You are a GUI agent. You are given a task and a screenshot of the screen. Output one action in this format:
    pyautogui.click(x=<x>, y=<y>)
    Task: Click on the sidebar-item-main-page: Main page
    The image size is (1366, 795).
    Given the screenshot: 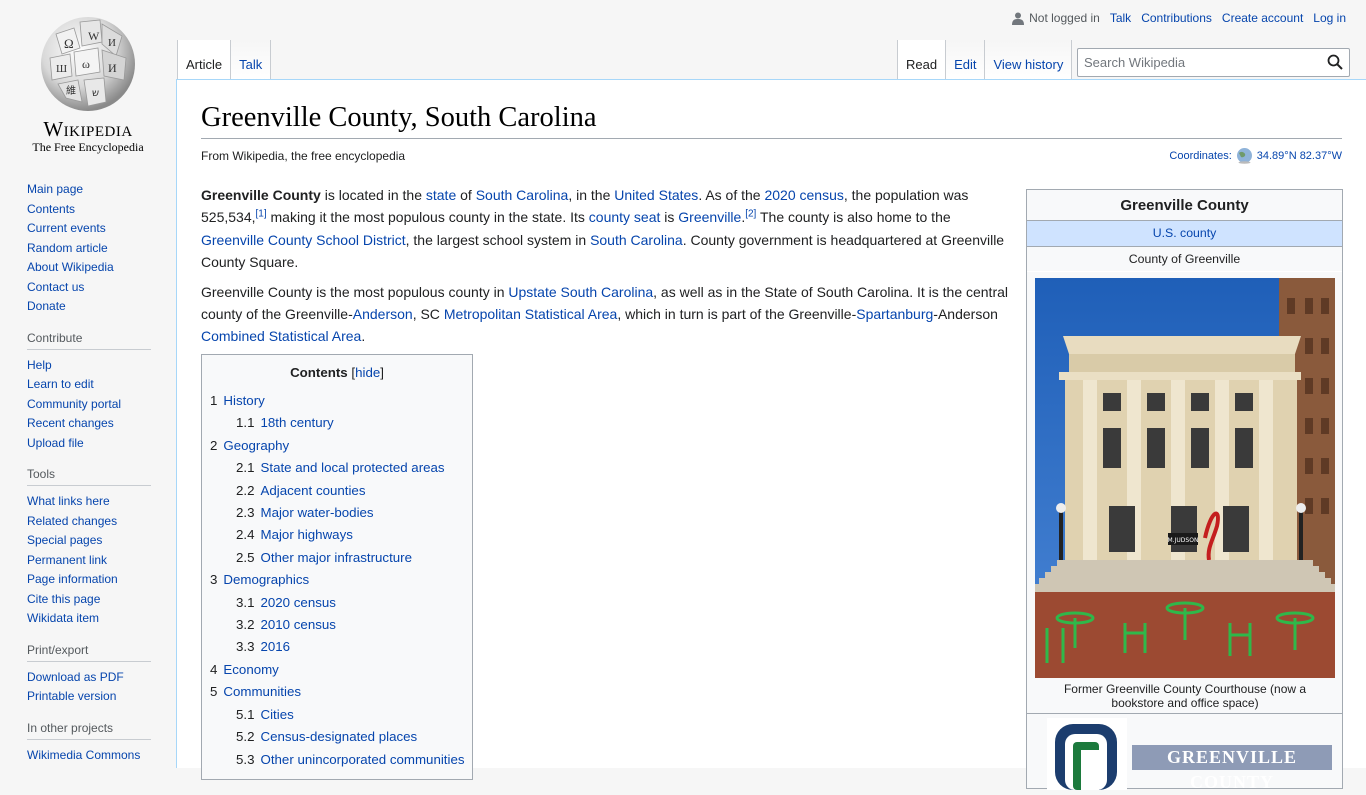 What is the action you would take?
    pyautogui.click(x=55, y=189)
    